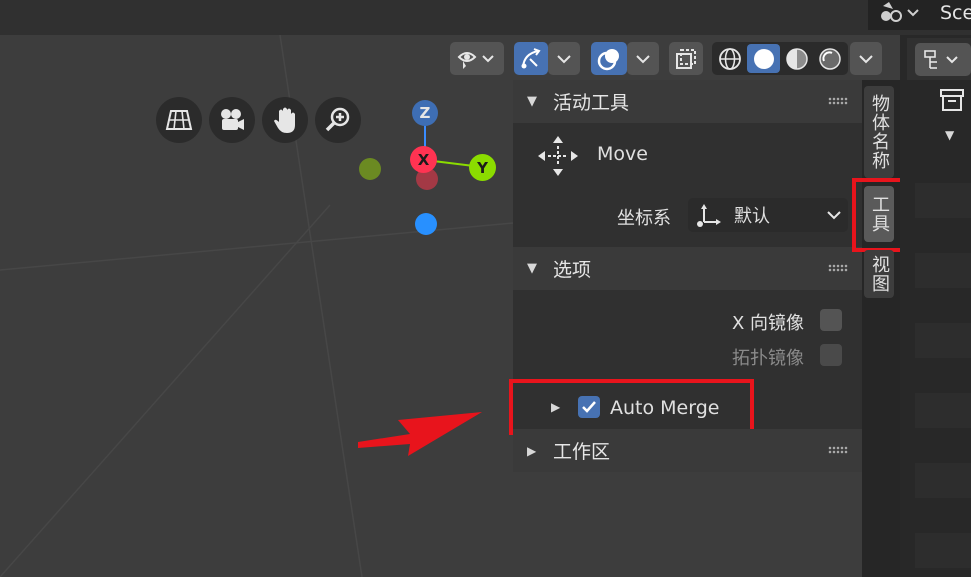  What do you see at coordinates (831, 355) in the screenshot?
I see `topology-mirror-checkbox` at bounding box center [831, 355].